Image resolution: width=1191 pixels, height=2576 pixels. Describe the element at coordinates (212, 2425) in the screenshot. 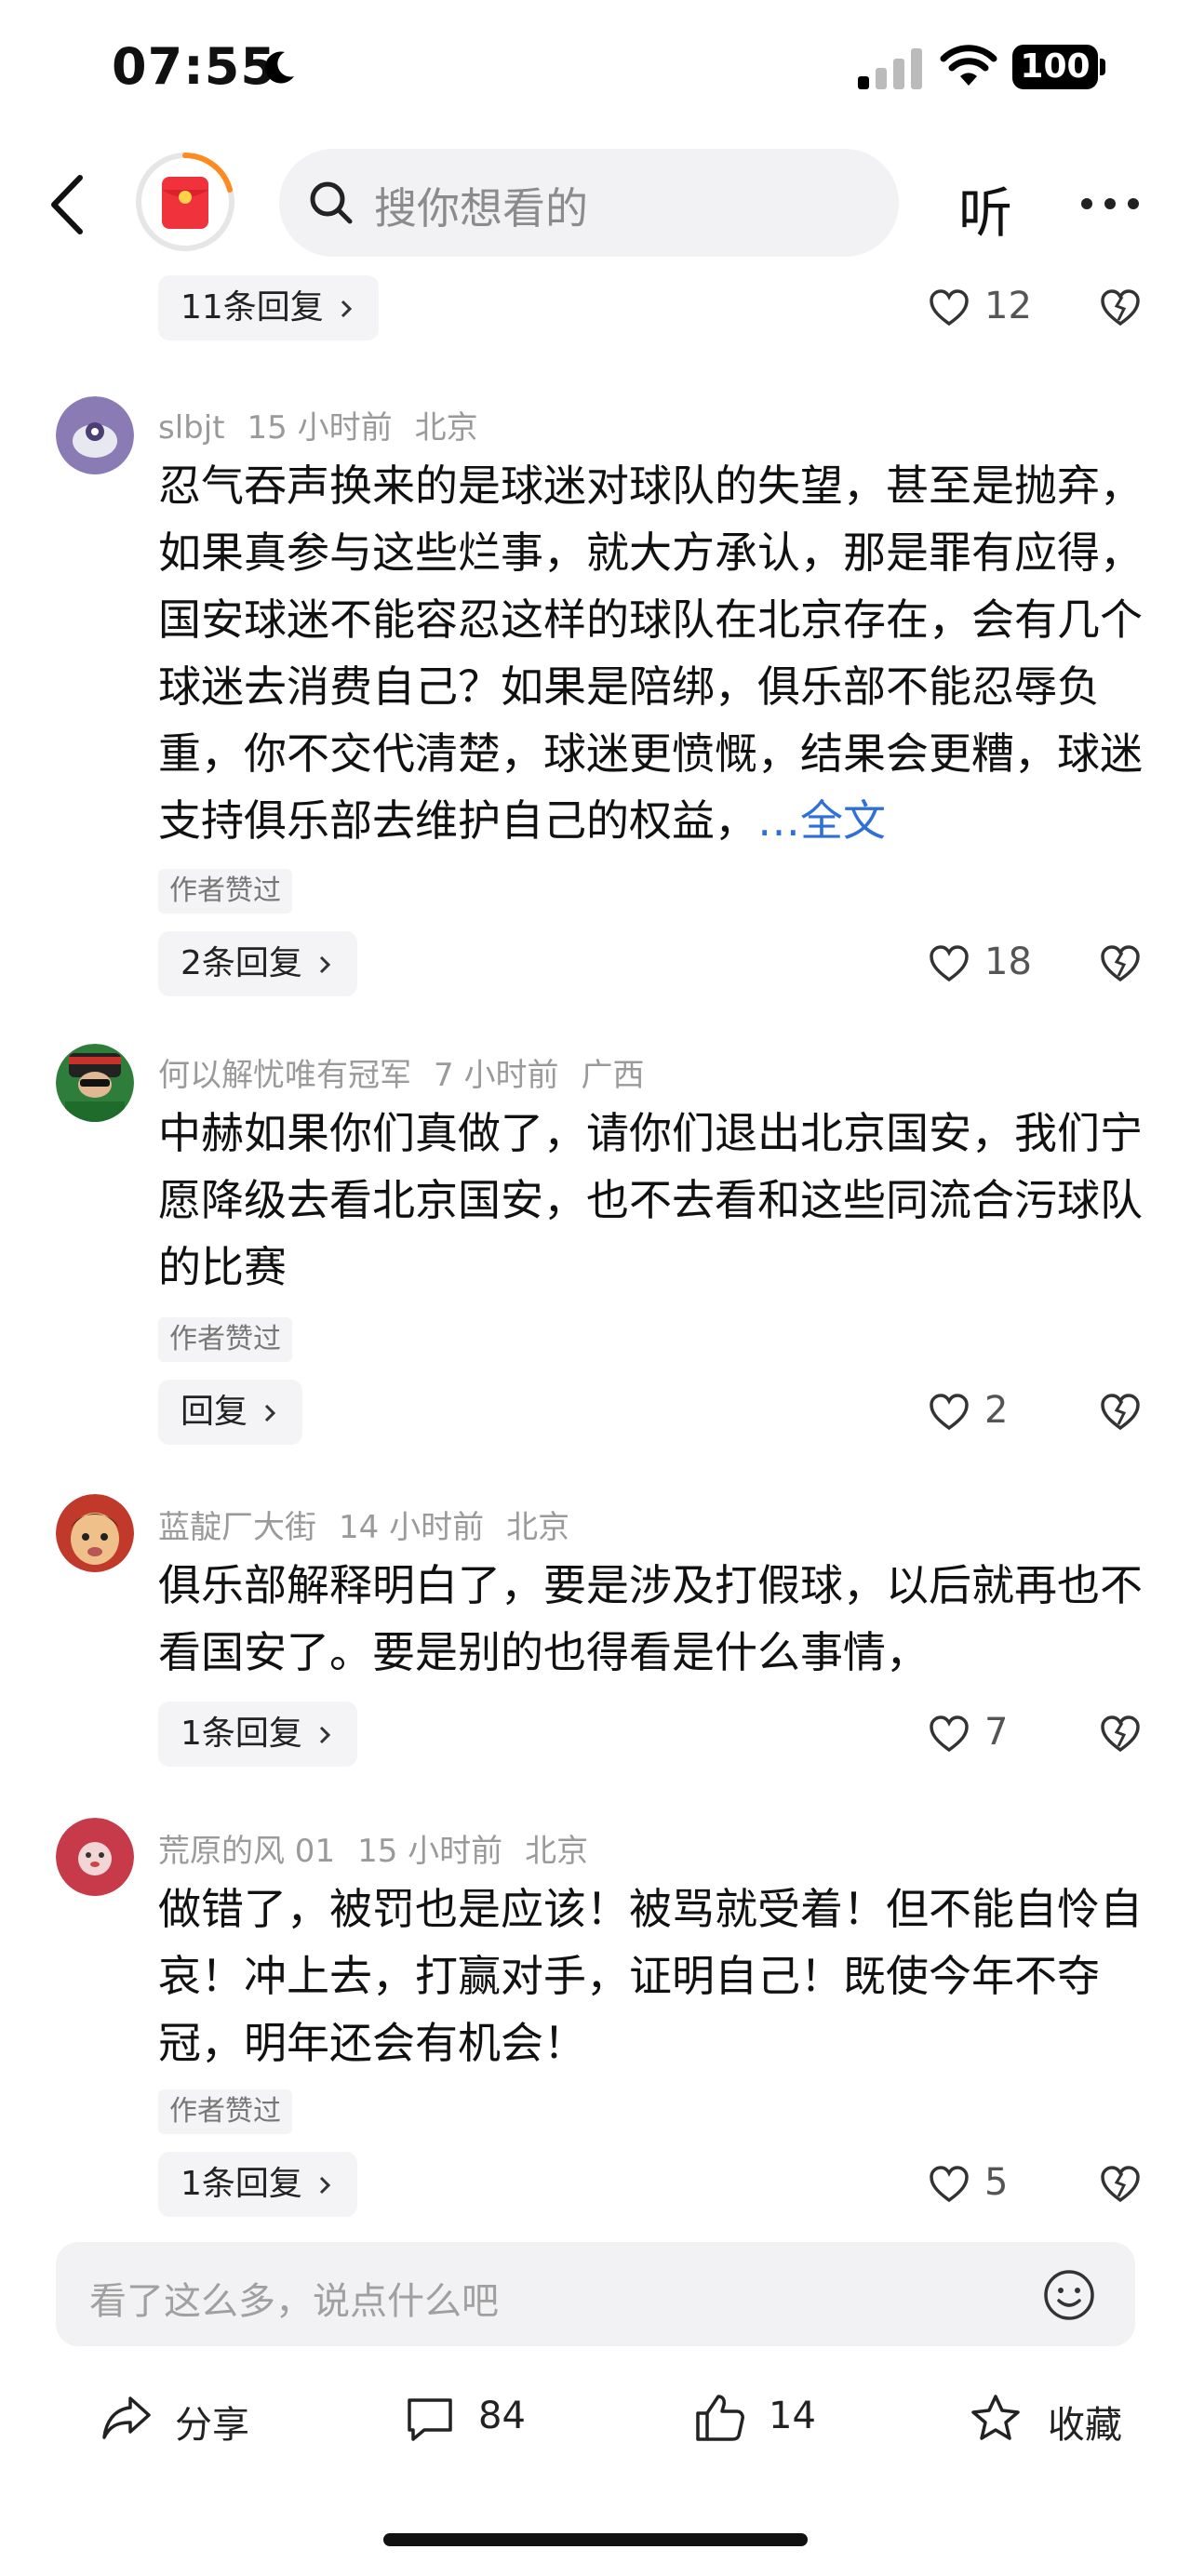

I see `share-label: 分享` at that location.